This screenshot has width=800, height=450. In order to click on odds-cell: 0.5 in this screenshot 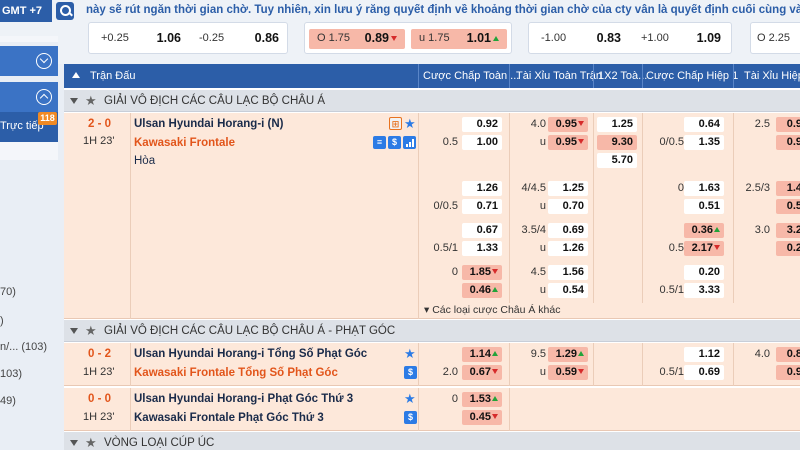, I will do `click(788, 206)`.